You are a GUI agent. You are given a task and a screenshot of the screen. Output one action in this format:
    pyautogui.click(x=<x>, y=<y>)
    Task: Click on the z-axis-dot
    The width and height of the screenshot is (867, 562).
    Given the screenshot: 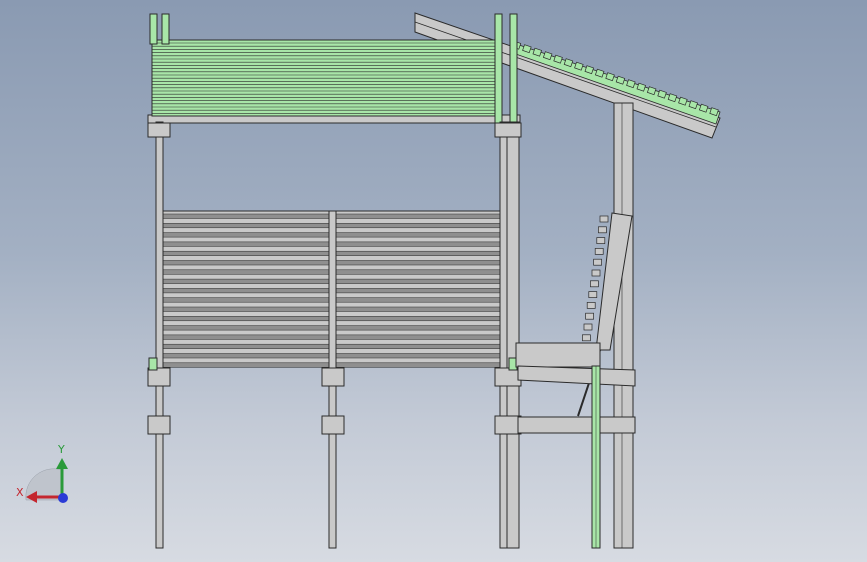 What is the action you would take?
    pyautogui.click(x=63, y=498)
    